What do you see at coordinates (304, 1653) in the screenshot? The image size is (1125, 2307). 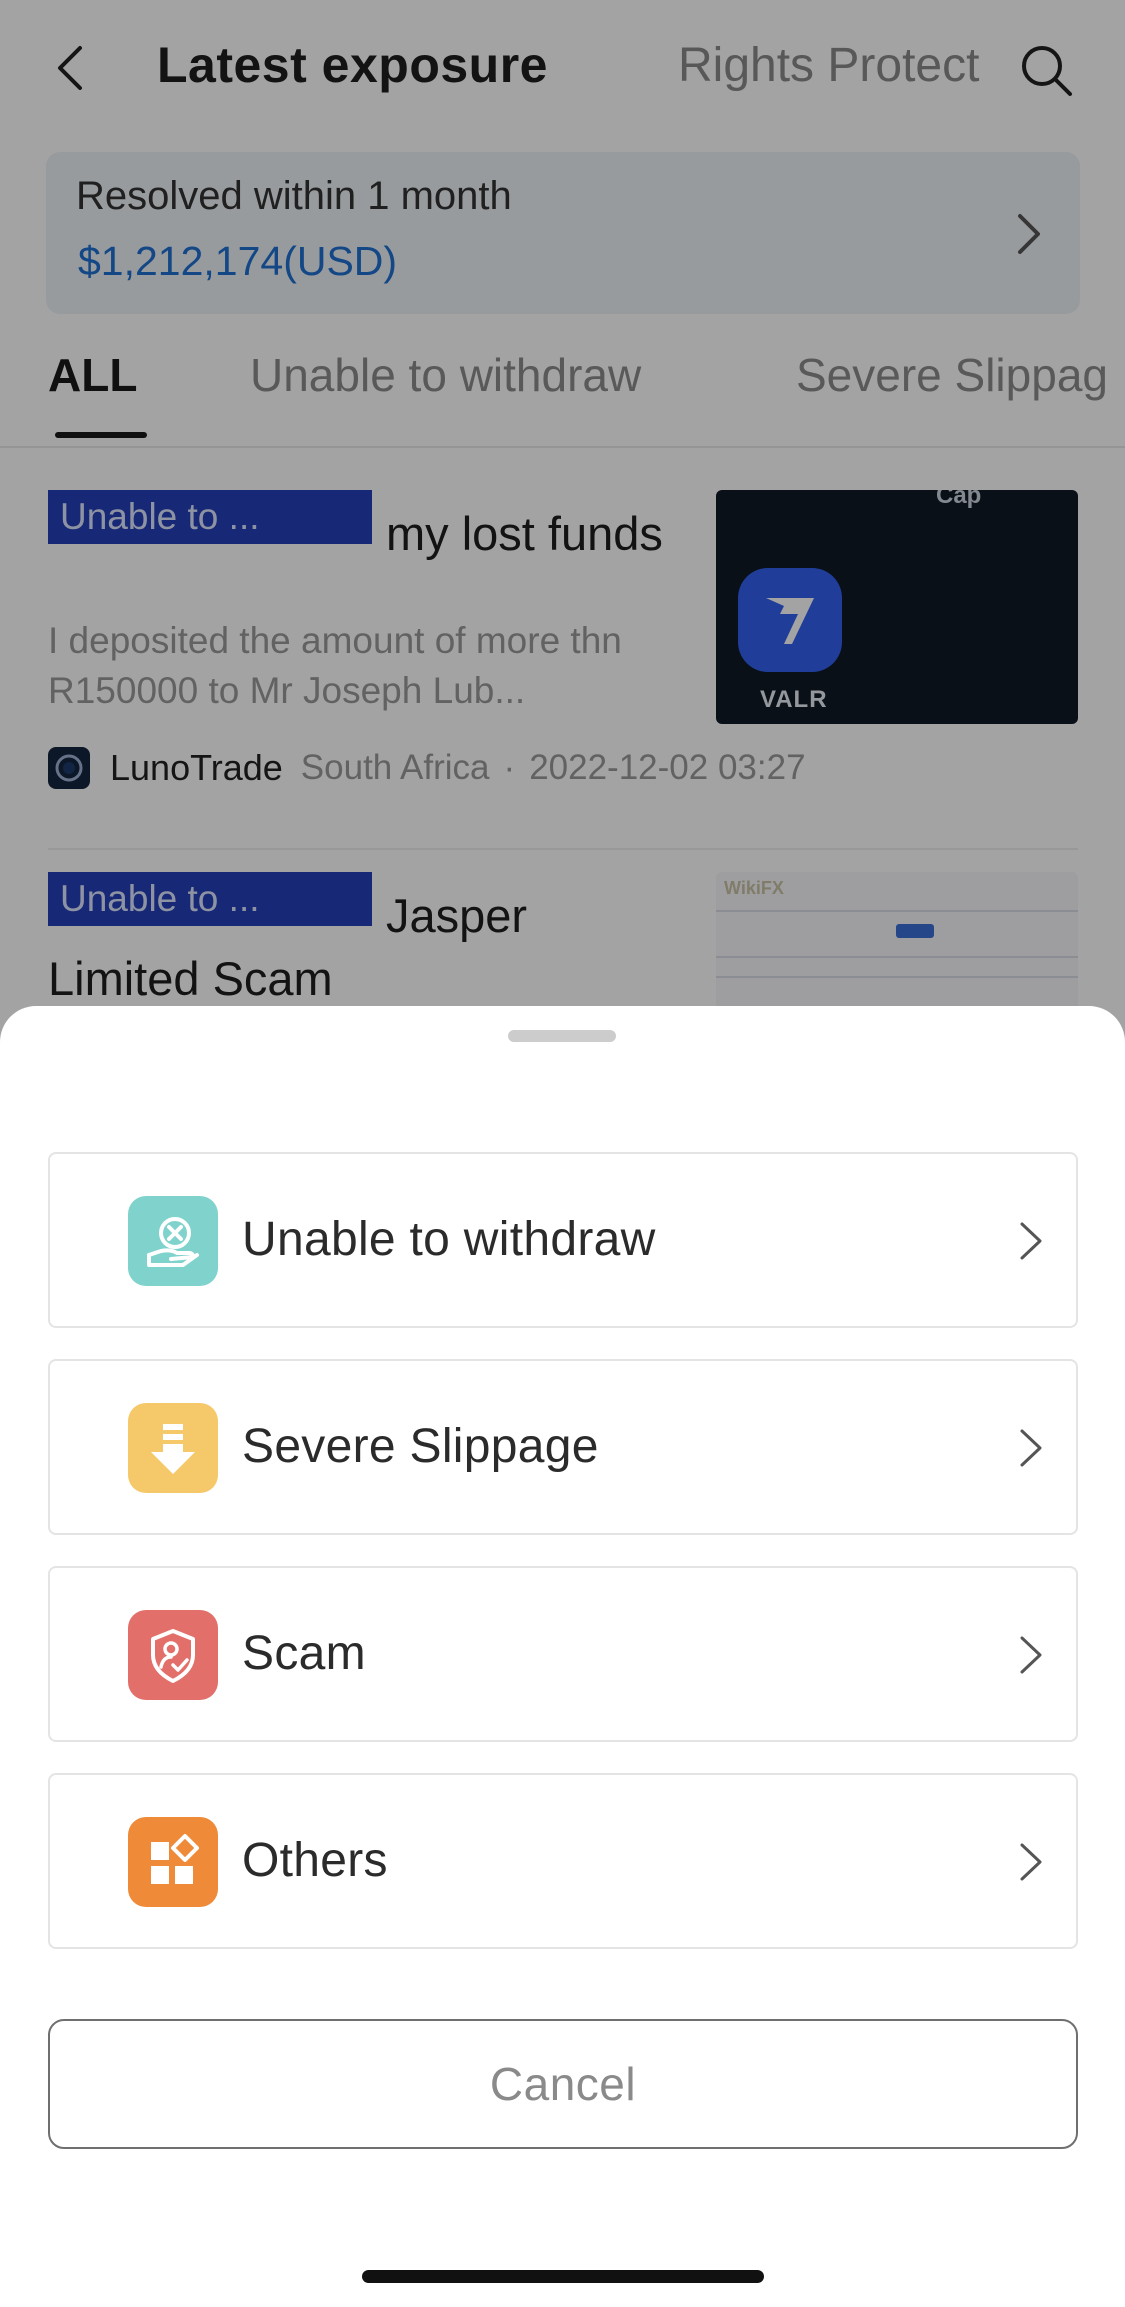 I see `option-label: Scam` at bounding box center [304, 1653].